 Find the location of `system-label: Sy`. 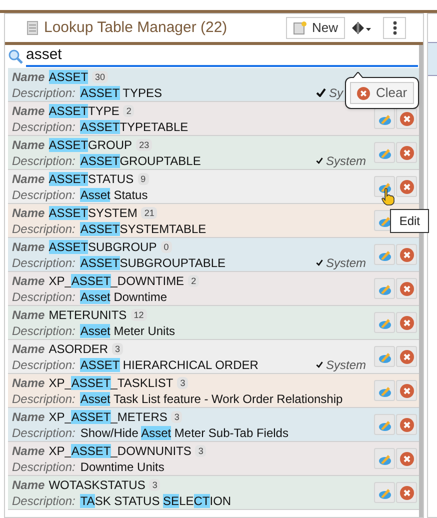

system-label: Sy is located at coordinates (336, 92).